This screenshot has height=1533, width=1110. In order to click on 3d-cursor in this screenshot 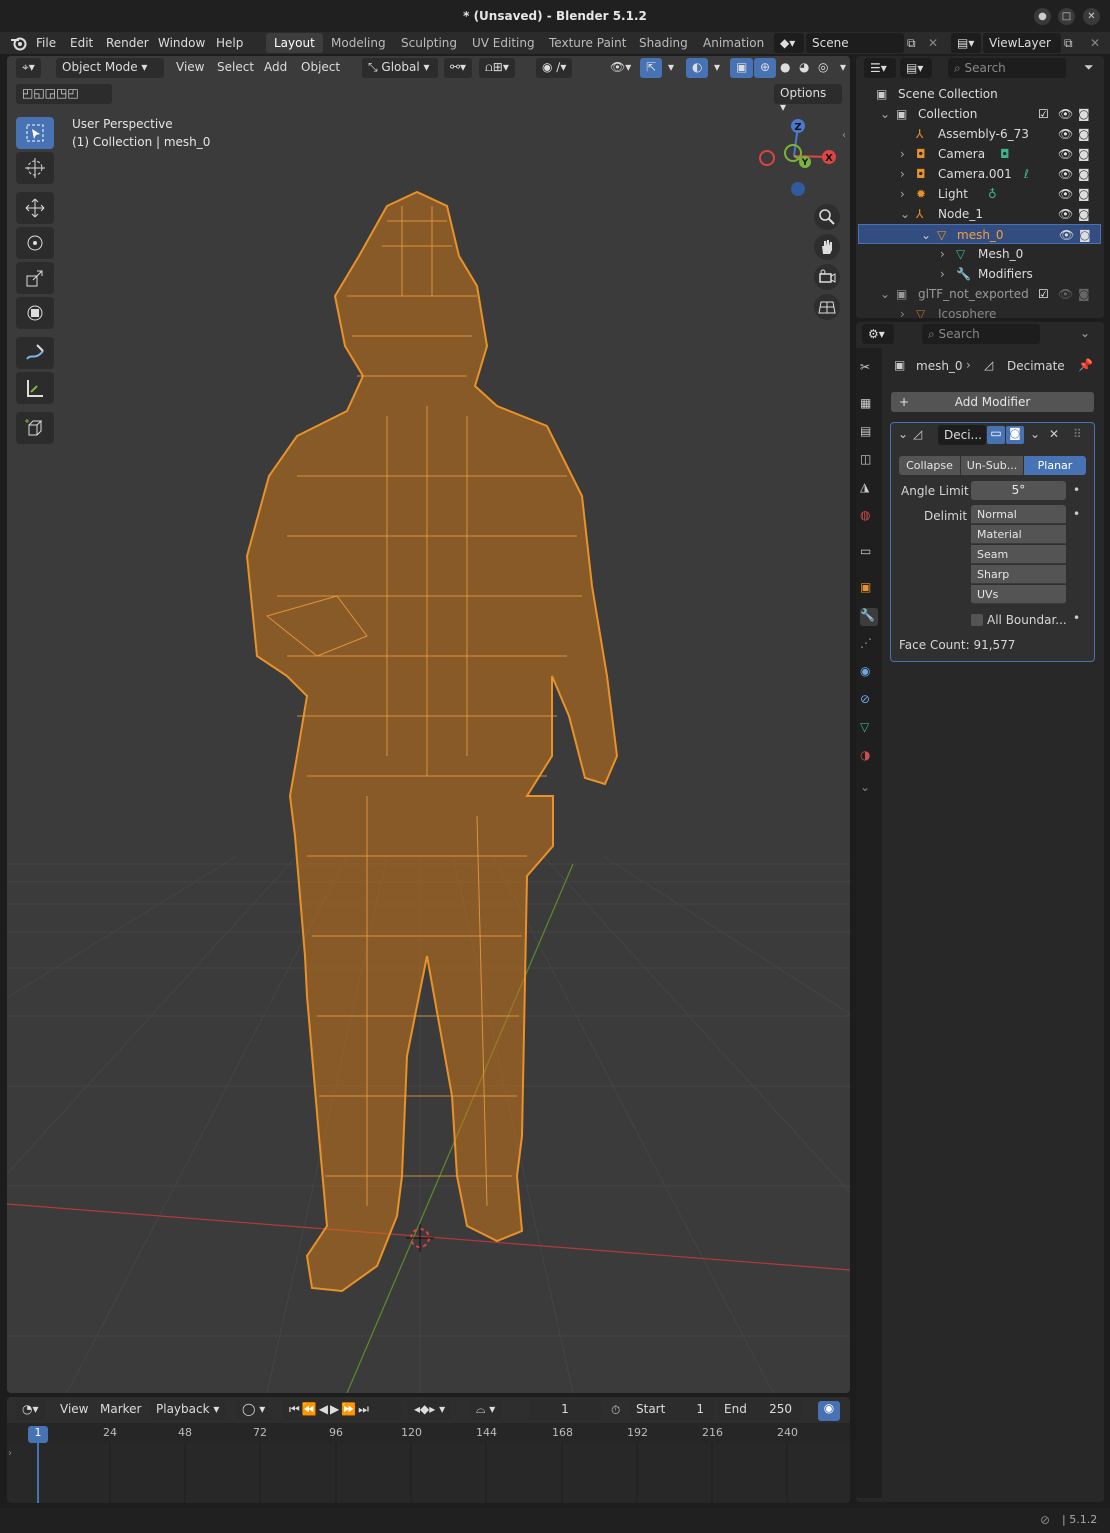, I will do `click(420, 1238)`.